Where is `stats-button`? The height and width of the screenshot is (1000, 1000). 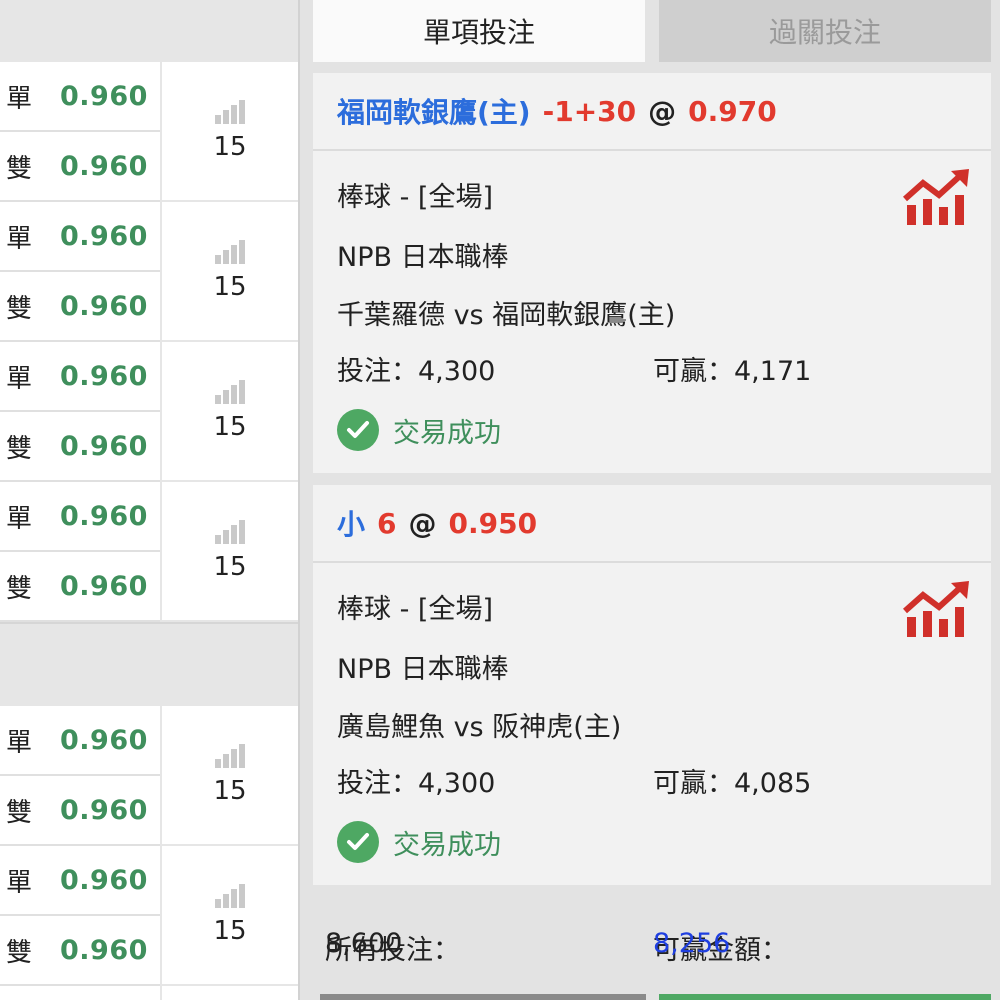
stats-button is located at coordinates (230, 993).